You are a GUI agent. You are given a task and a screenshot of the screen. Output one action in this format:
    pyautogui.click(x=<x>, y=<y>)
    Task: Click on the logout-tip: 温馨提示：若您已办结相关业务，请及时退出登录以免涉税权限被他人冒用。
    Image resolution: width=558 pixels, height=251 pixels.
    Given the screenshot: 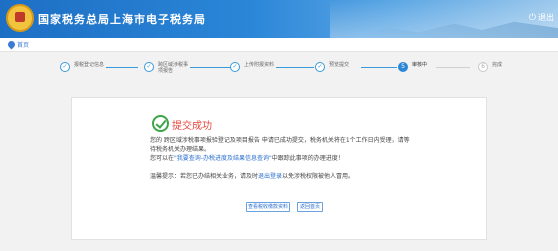 What is the action you would take?
    pyautogui.click(x=281, y=176)
    